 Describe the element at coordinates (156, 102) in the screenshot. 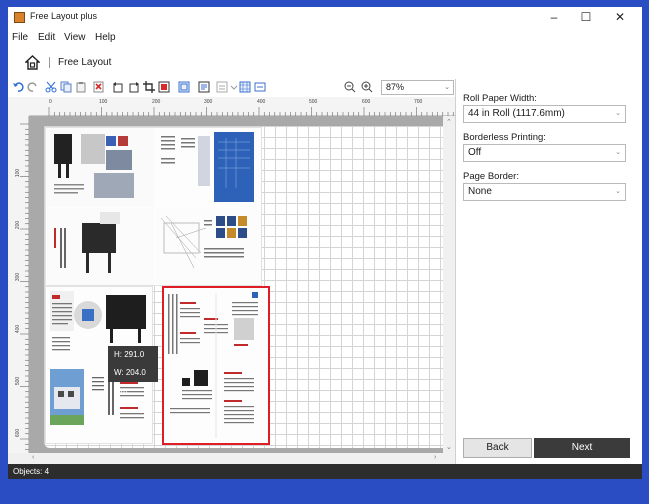

I see `ruler-mark: 200` at that location.